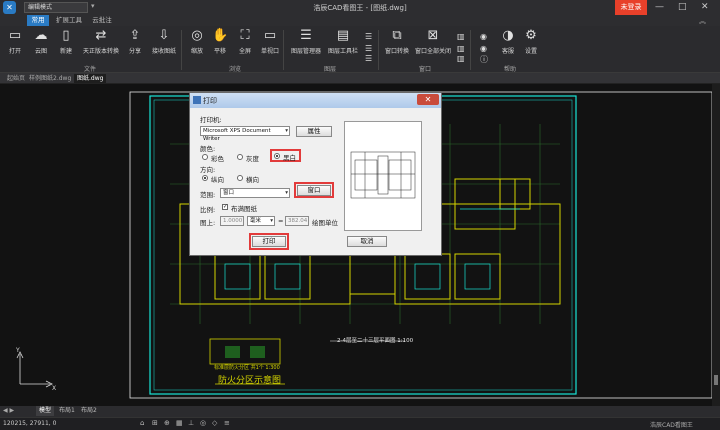 Image resolution: width=720 pixels, height=430 pixels. I want to click on tab-home: 常用, so click(38, 20).